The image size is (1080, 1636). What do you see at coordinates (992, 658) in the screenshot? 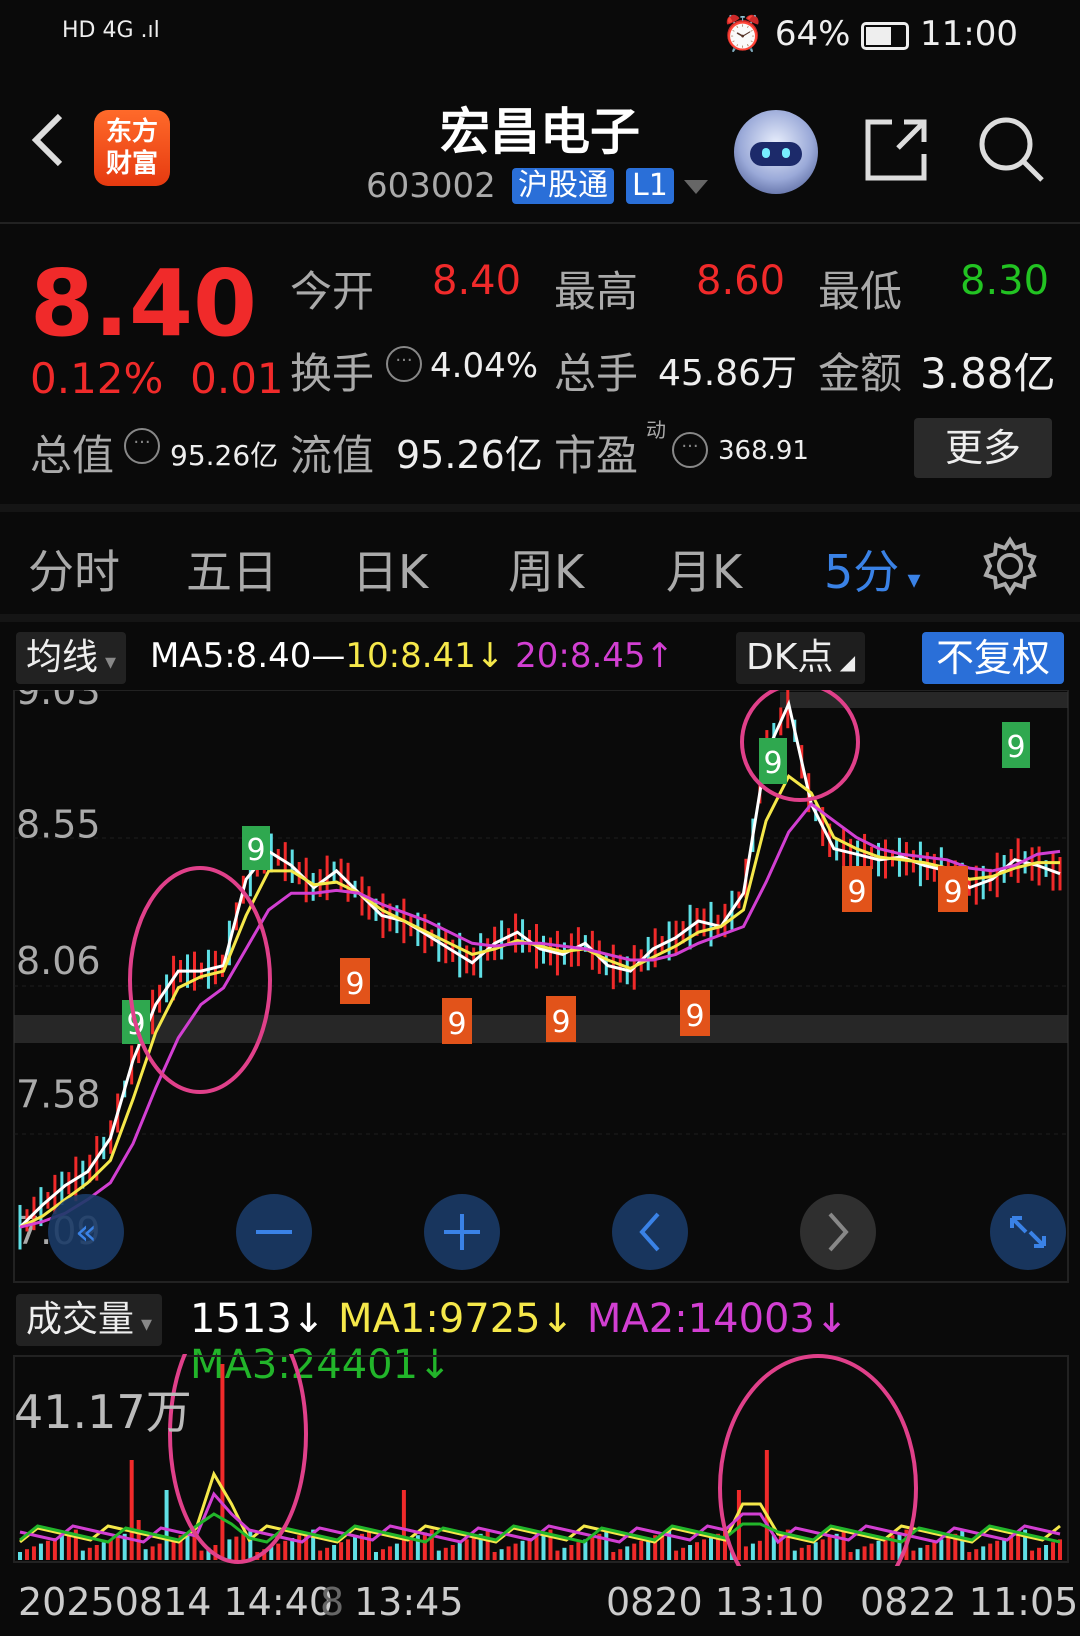
I see `adjust-button: 不复权` at bounding box center [992, 658].